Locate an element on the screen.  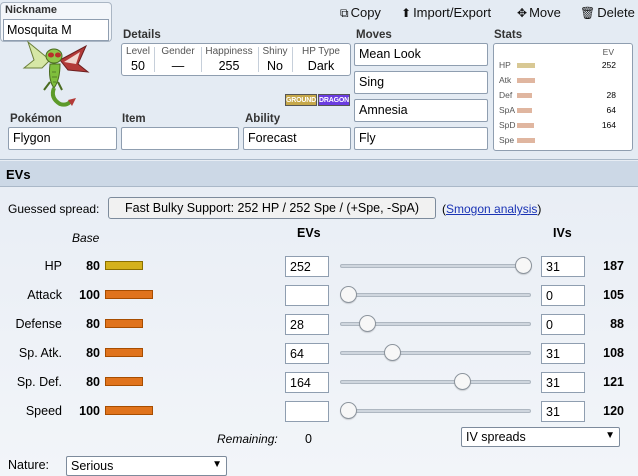
mini-stat-ev: 164 is located at coordinates (608, 125).